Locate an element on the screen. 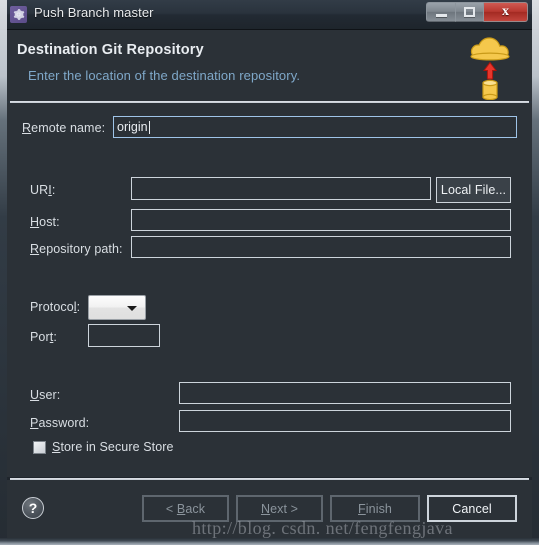 This screenshot has width=539, height=545. watermark-text: http://blog. csdn. net/fengfengjava is located at coordinates (322, 528).